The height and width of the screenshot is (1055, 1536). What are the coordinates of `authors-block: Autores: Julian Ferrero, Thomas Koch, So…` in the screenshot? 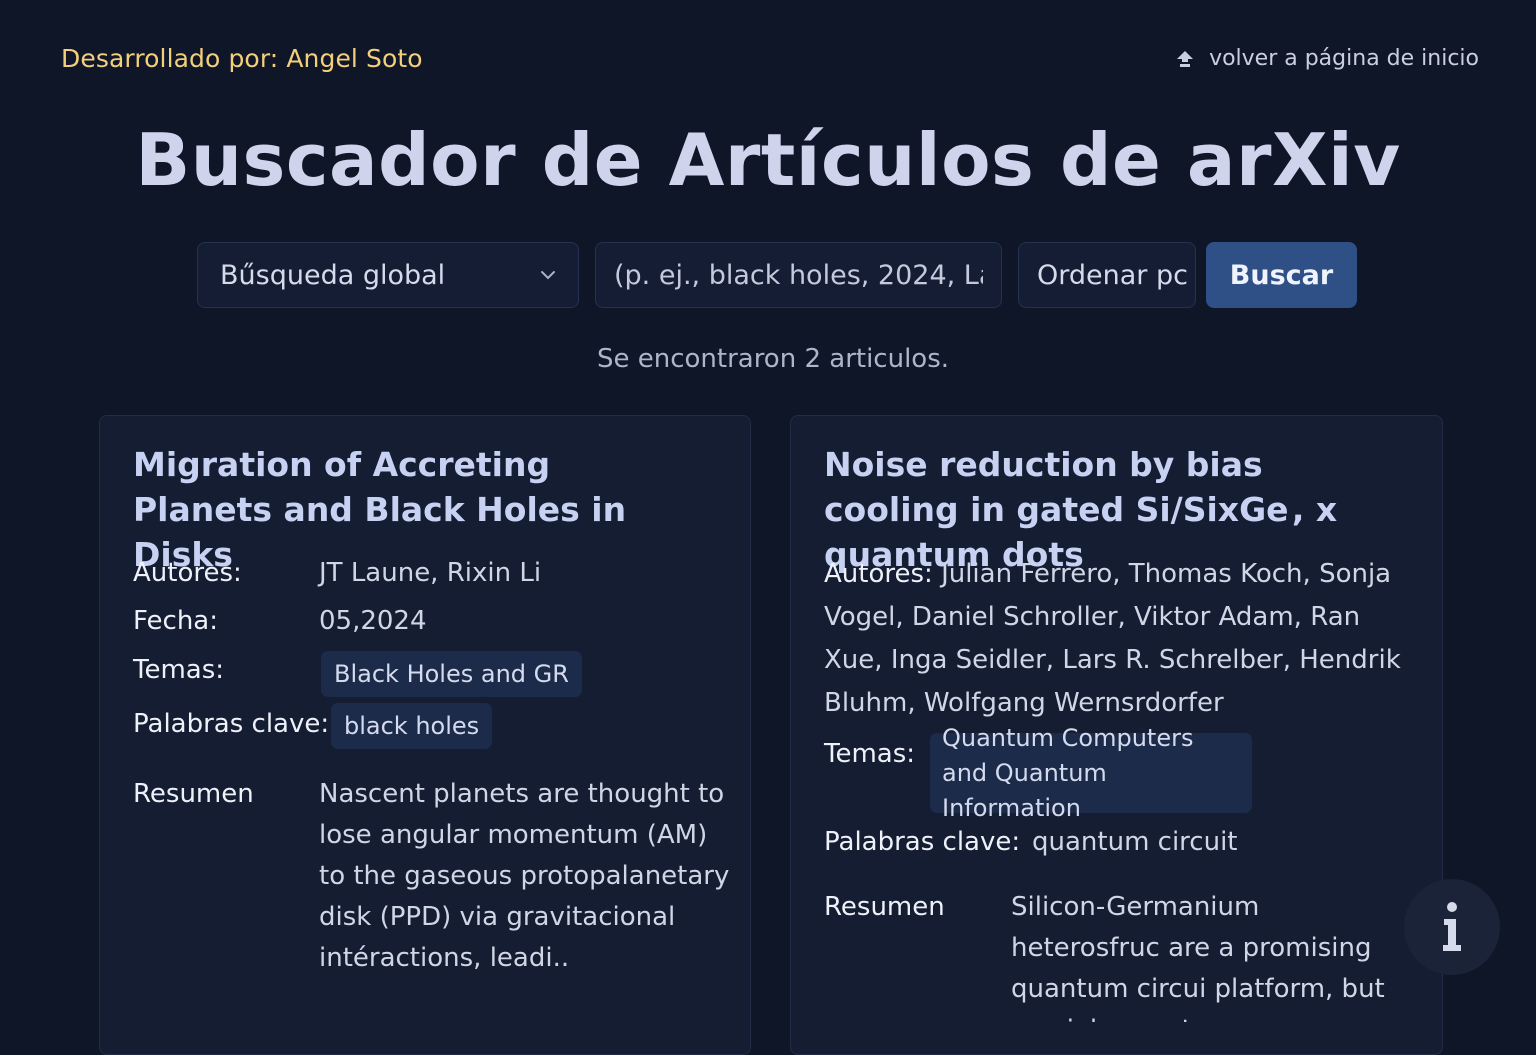 It's located at (1122, 639).